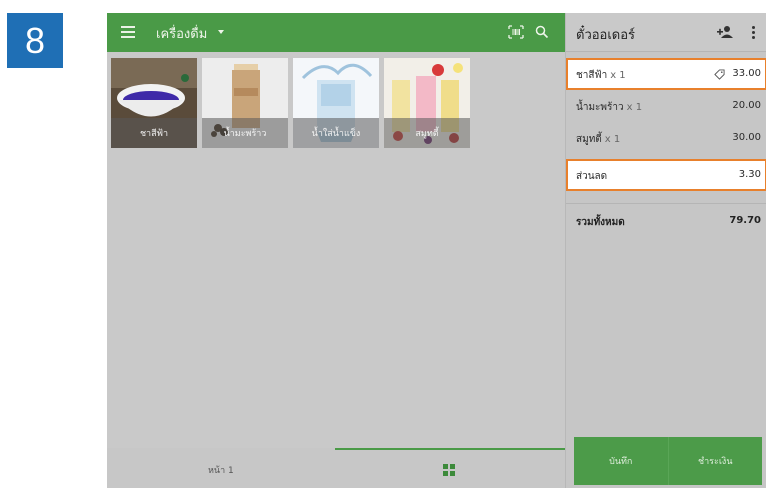  What do you see at coordinates (589, 139) in the screenshot?
I see `line-name: สมูทตี้` at bounding box center [589, 139].